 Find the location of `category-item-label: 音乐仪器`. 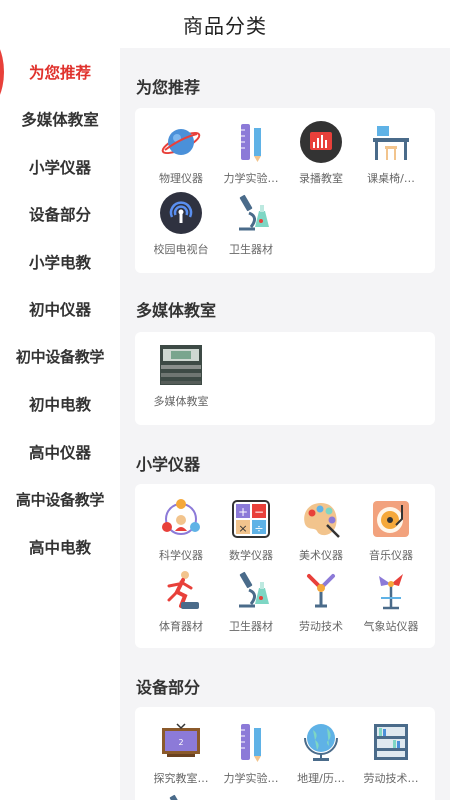

category-item-label: 音乐仪器 is located at coordinates (391, 555).